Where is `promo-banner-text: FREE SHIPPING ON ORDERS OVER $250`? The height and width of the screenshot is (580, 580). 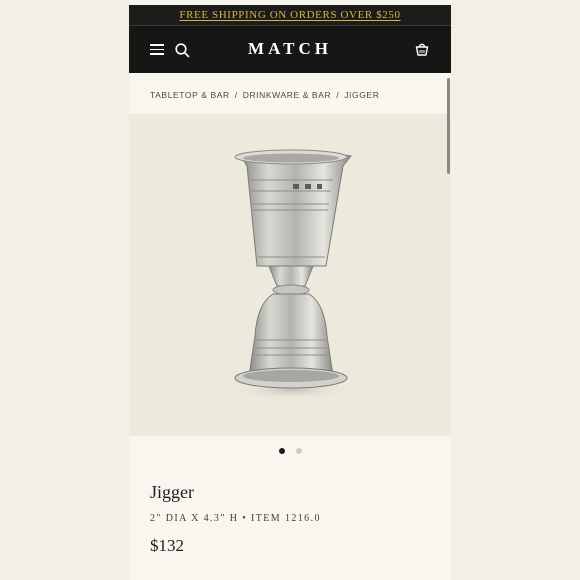 promo-banner-text: FREE SHIPPING ON ORDERS OVER $250 is located at coordinates (289, 15).